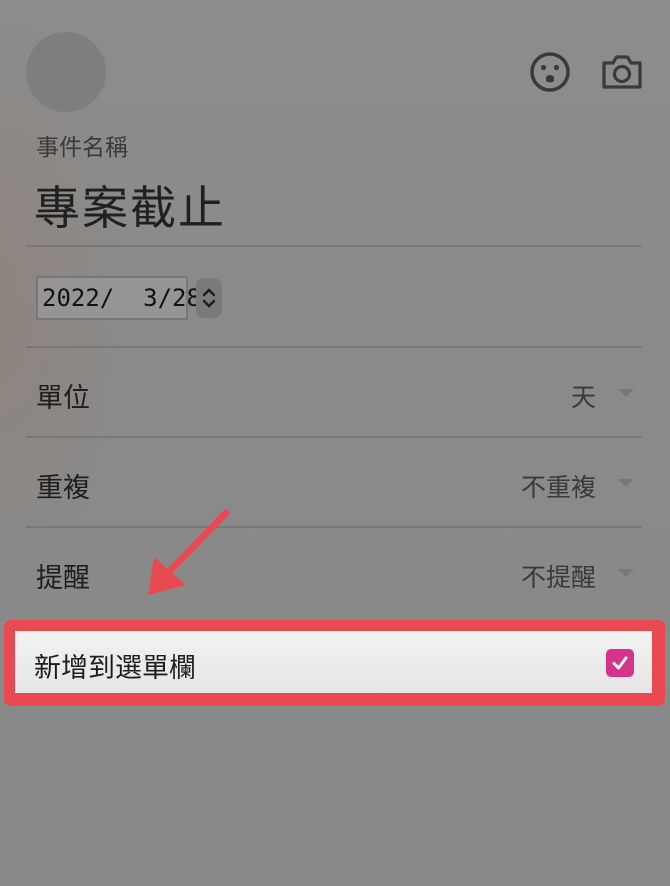 The height and width of the screenshot is (886, 670). I want to click on chevron-up-icon, so click(209, 292).